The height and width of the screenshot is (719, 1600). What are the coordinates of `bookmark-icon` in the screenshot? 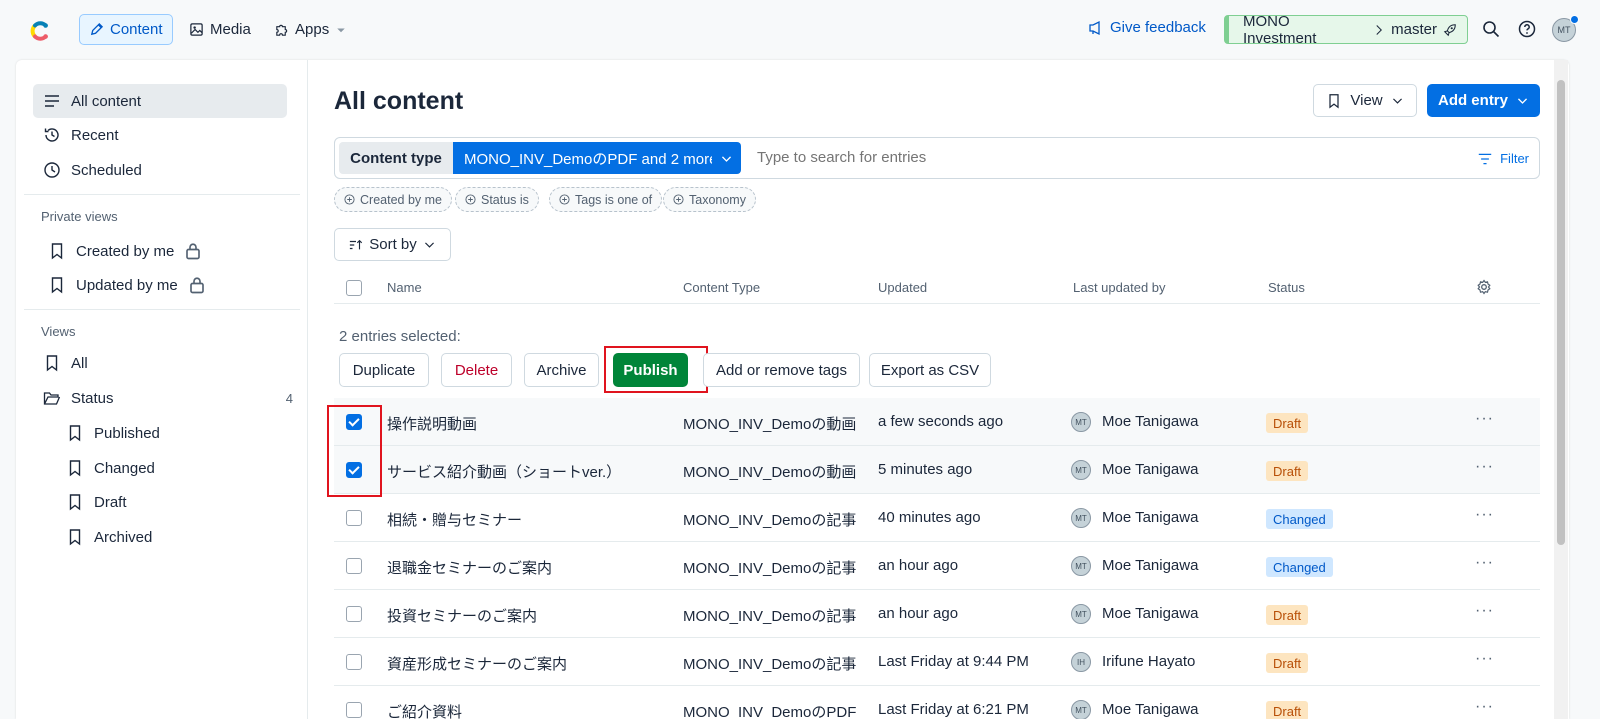 It's located at (57, 285).